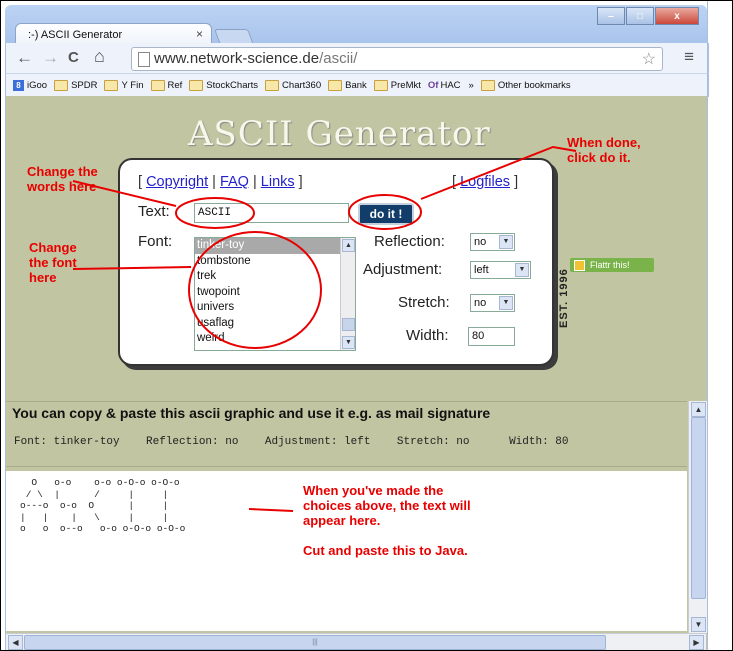 Image resolution: width=733 pixels, height=651 pixels. Describe the element at coordinates (255, 290) in the screenshot. I see `font-list-circle` at that location.